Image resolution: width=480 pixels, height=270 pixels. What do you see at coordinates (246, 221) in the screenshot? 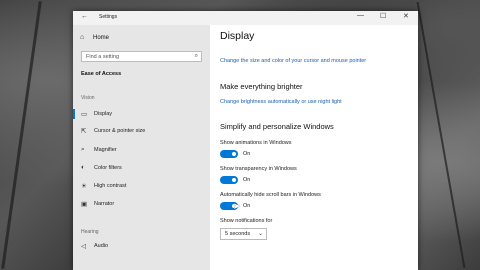
I see `notifications-label: Show notifications for` at bounding box center [246, 221].